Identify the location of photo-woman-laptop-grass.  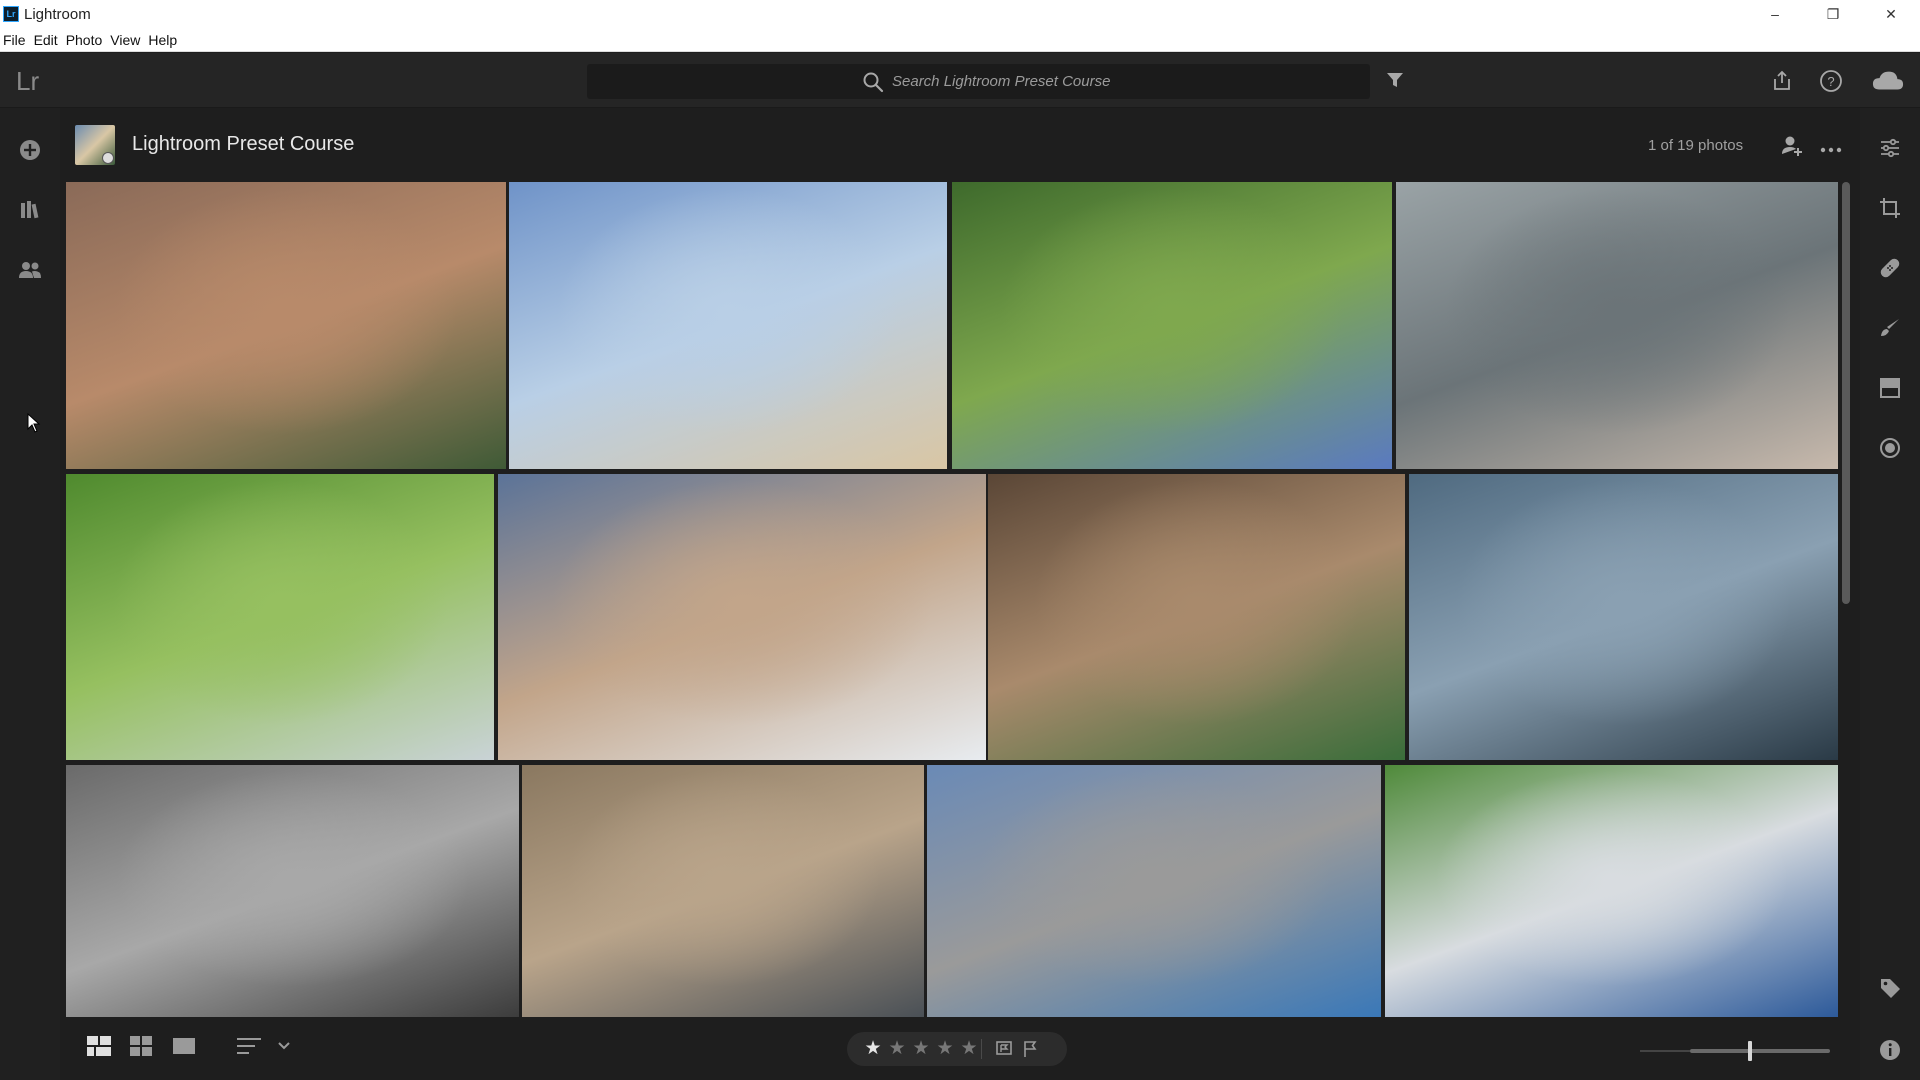
(280, 617).